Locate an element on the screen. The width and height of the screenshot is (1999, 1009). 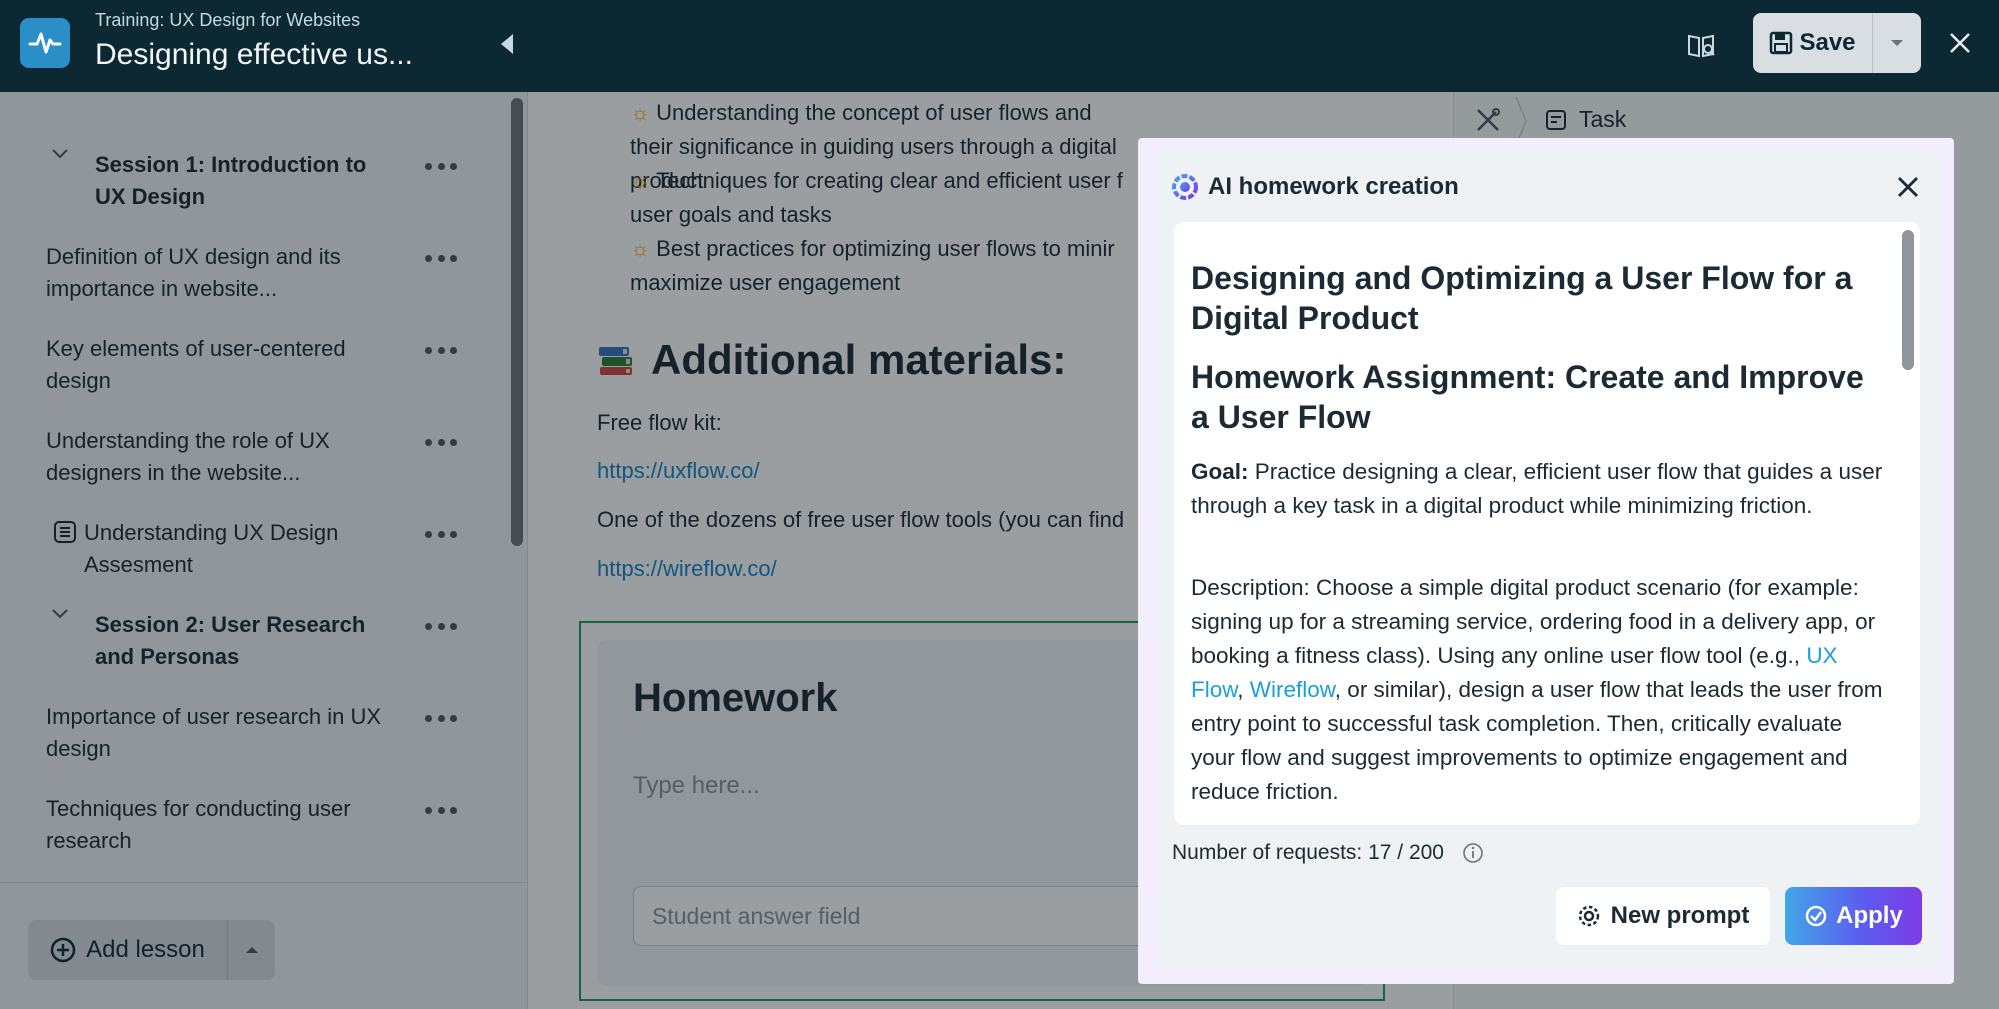
save-options-dropdown is located at coordinates (1897, 43).